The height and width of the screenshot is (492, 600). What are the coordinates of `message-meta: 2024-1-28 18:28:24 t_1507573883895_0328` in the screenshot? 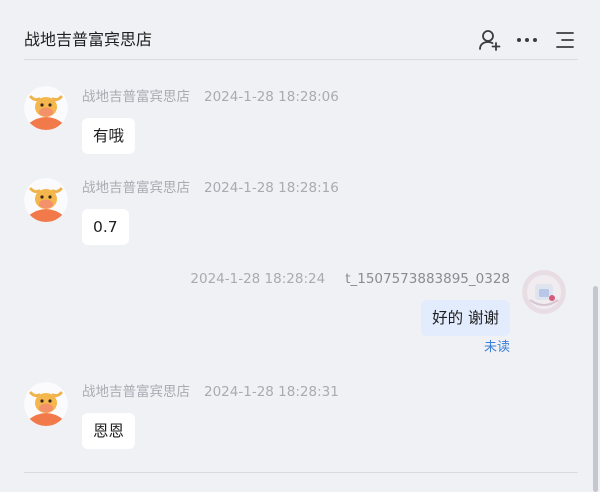 It's located at (350, 279).